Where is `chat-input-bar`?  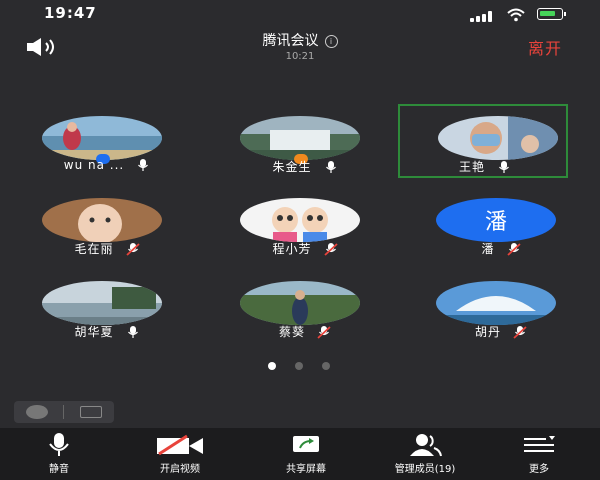 chat-input-bar is located at coordinates (64, 412).